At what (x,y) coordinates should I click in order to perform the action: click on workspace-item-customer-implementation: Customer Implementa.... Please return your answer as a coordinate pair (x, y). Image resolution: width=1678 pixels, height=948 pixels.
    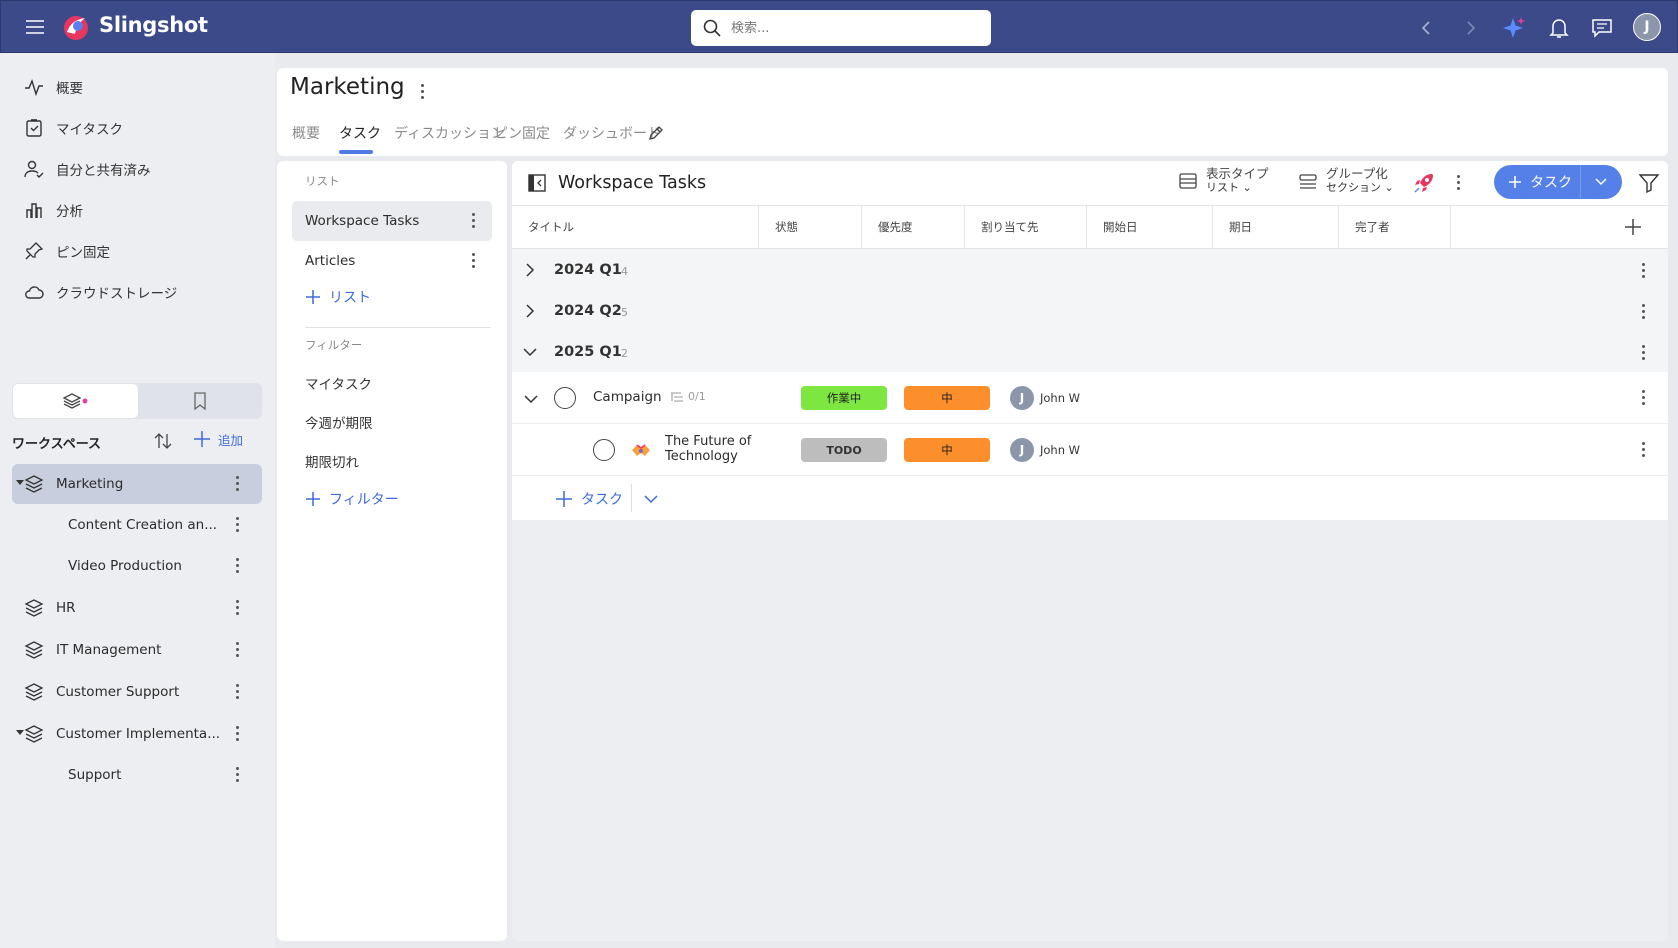
    Looking at the image, I should click on (137, 734).